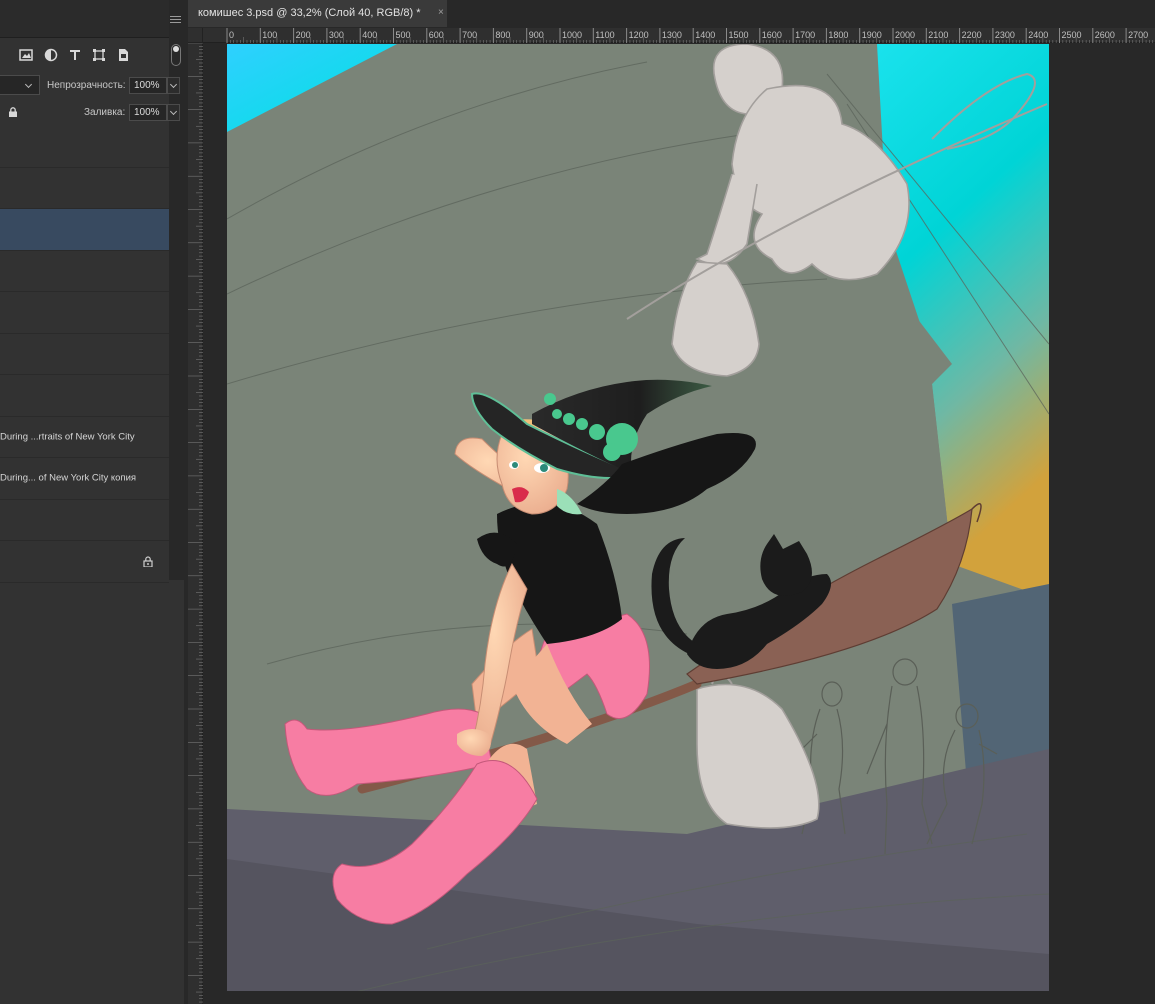 The height and width of the screenshot is (1004, 1155). I want to click on panel-menu-icon, so click(175, 21).